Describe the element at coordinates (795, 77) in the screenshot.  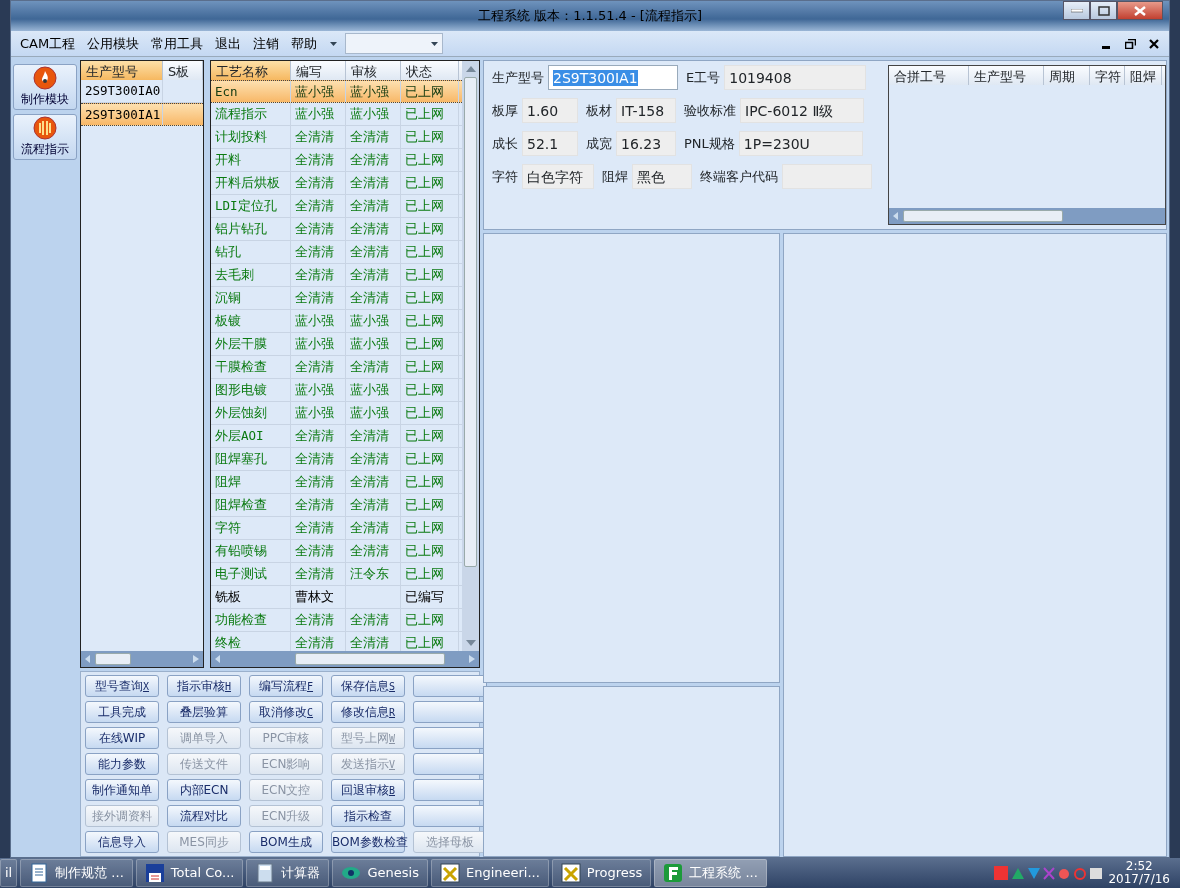
I see `input-field: 1019408` at that location.